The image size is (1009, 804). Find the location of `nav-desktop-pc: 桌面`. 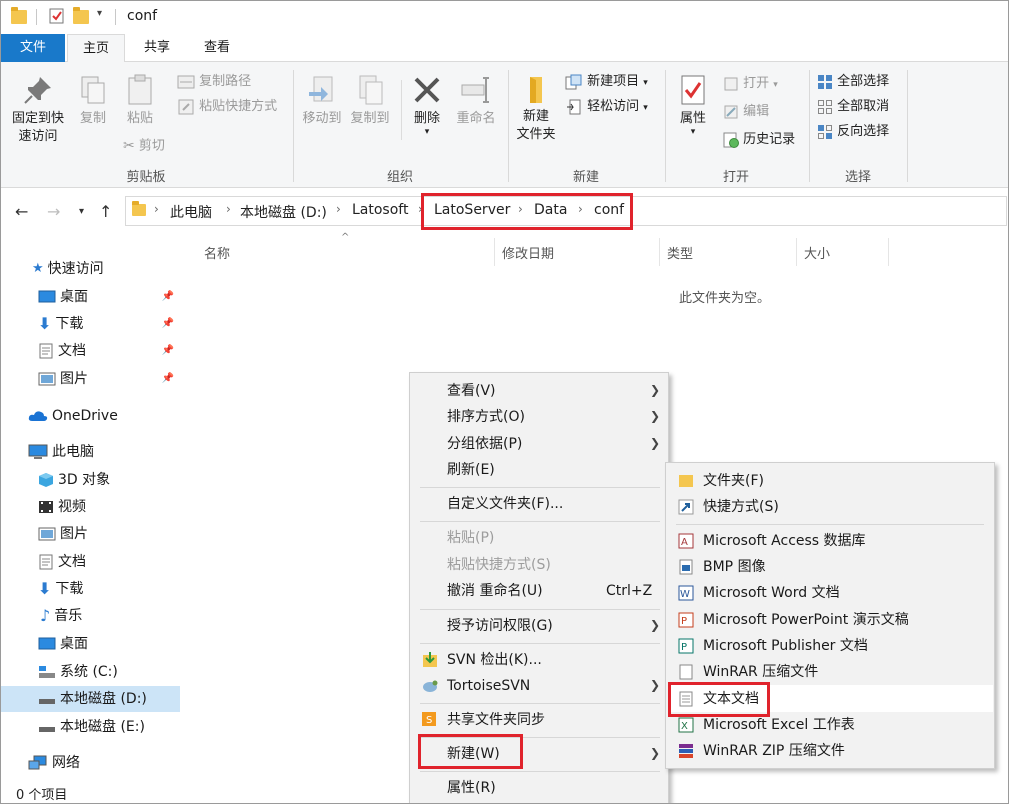

nav-desktop-pc: 桌面 is located at coordinates (90, 644).